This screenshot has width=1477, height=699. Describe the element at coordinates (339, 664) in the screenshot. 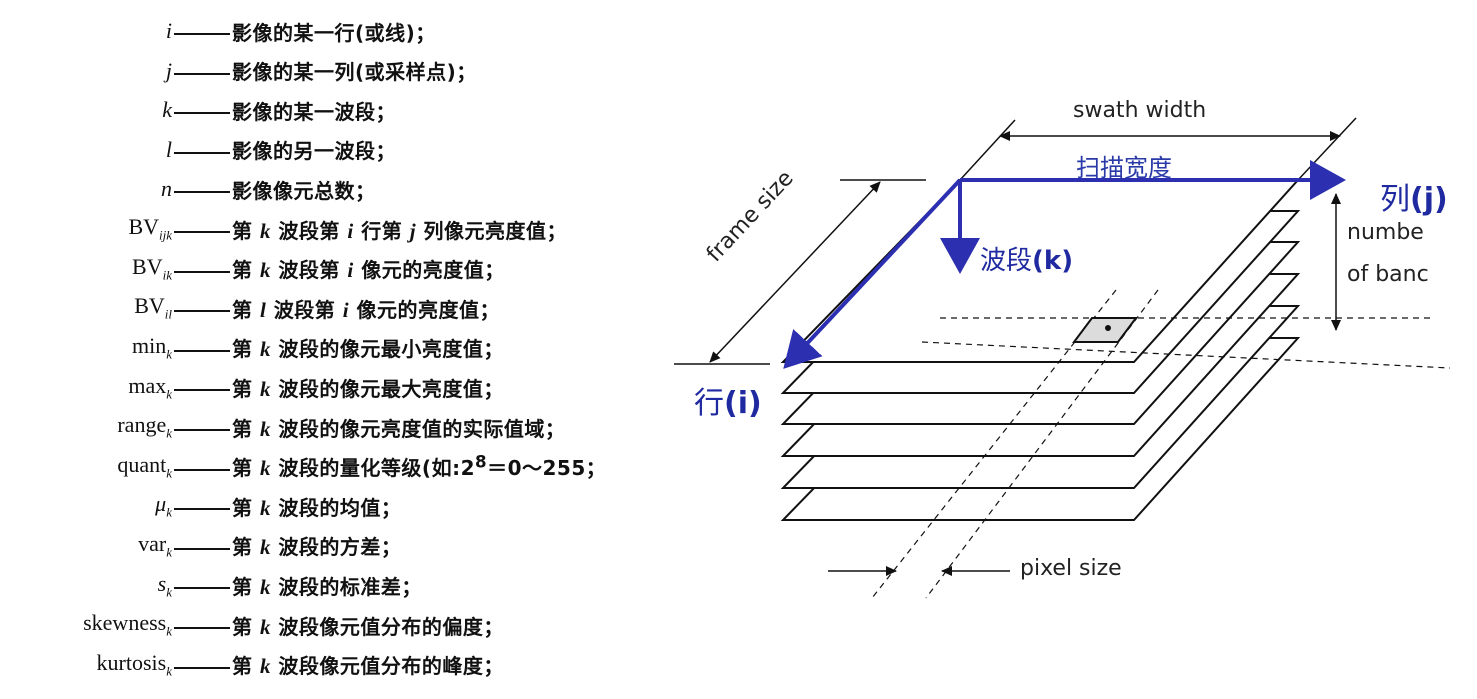

I see `definition-text: 第 k 波段像元值分布的峰度；` at that location.